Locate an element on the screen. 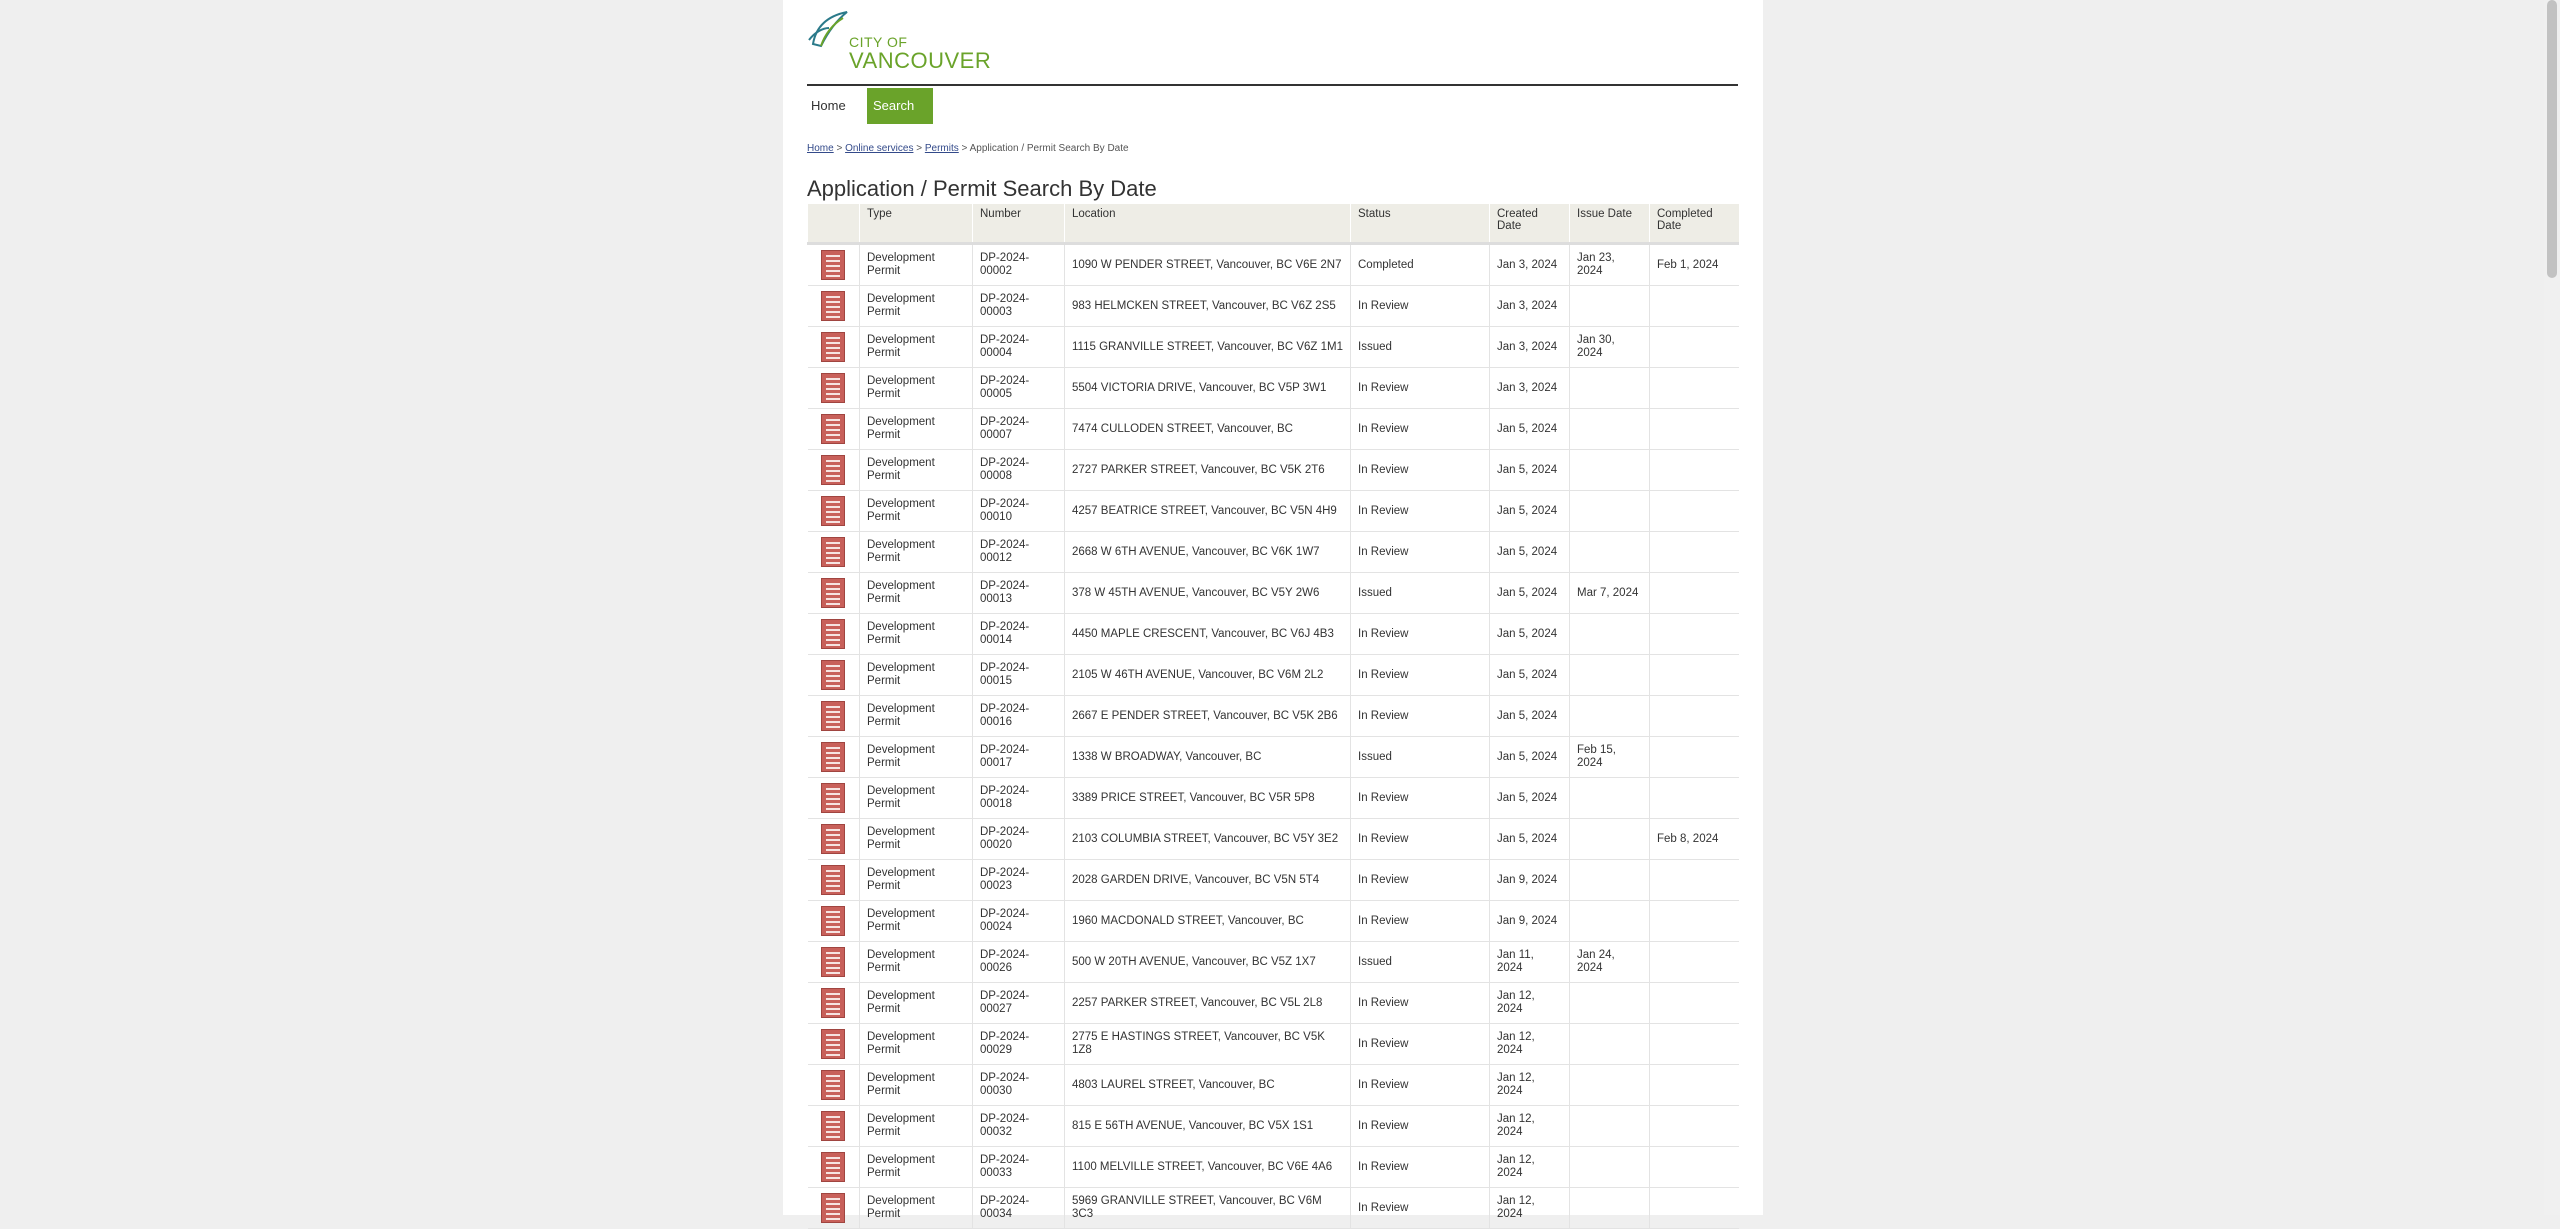 Image resolution: width=2560 pixels, height=1229 pixels. cell-number: DP-2024-00003 is located at coordinates (1018, 306).